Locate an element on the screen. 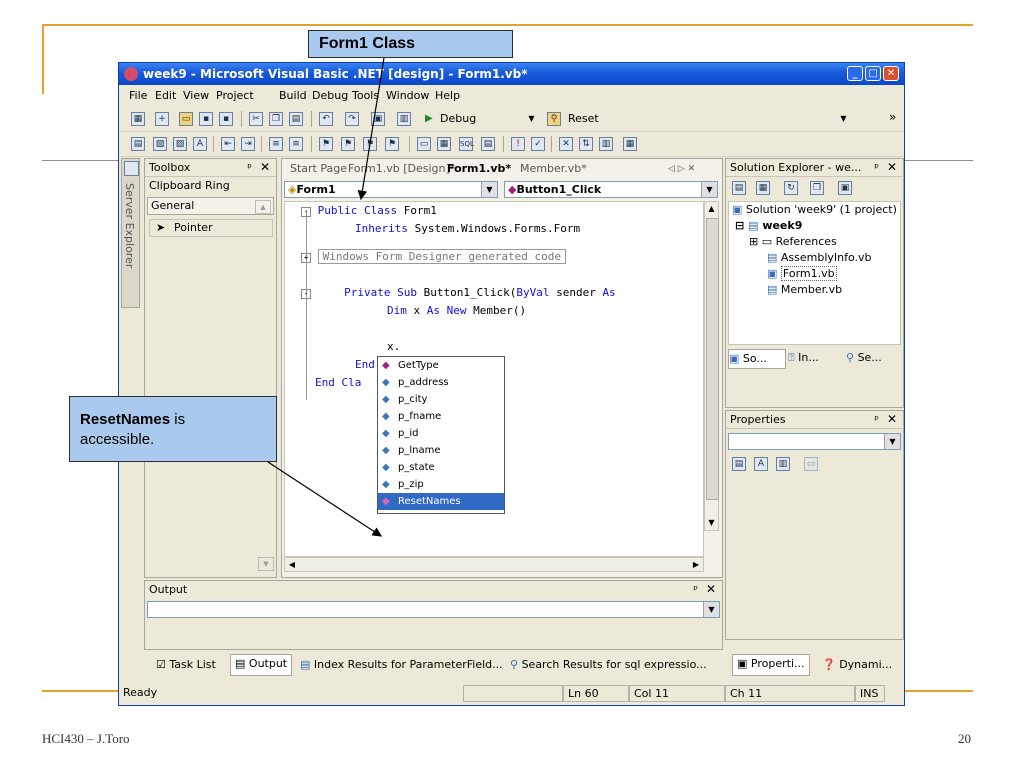  scroll-right-icon: ▶ is located at coordinates (696, 564).